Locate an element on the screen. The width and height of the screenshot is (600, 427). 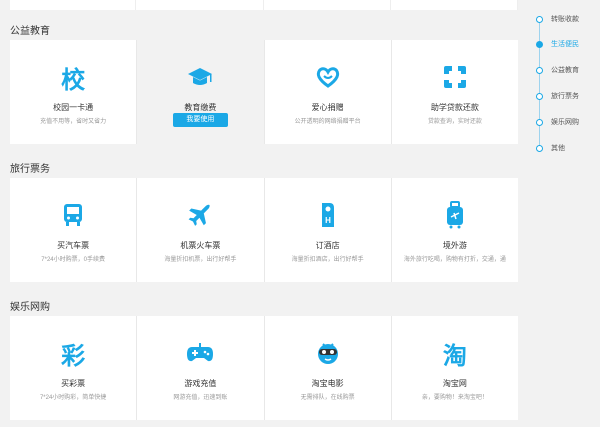
service-desc: 公开透明的网络捐赠平台 is located at coordinates (327, 122).